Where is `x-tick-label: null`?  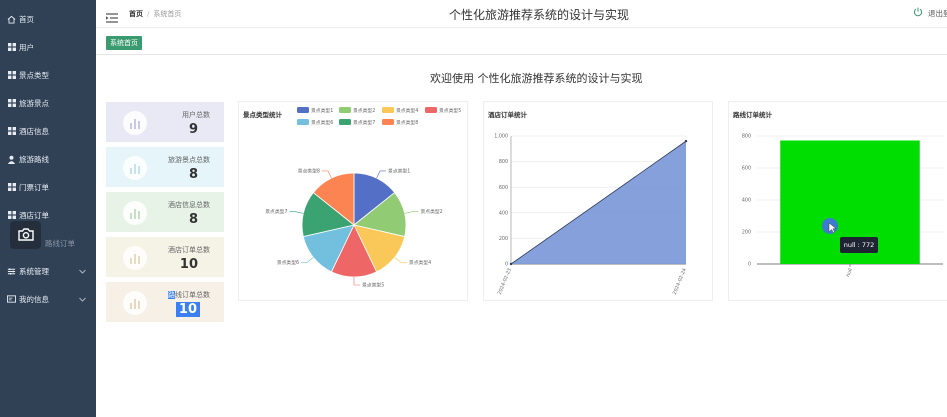
x-tick-label: null is located at coordinates (849, 273).